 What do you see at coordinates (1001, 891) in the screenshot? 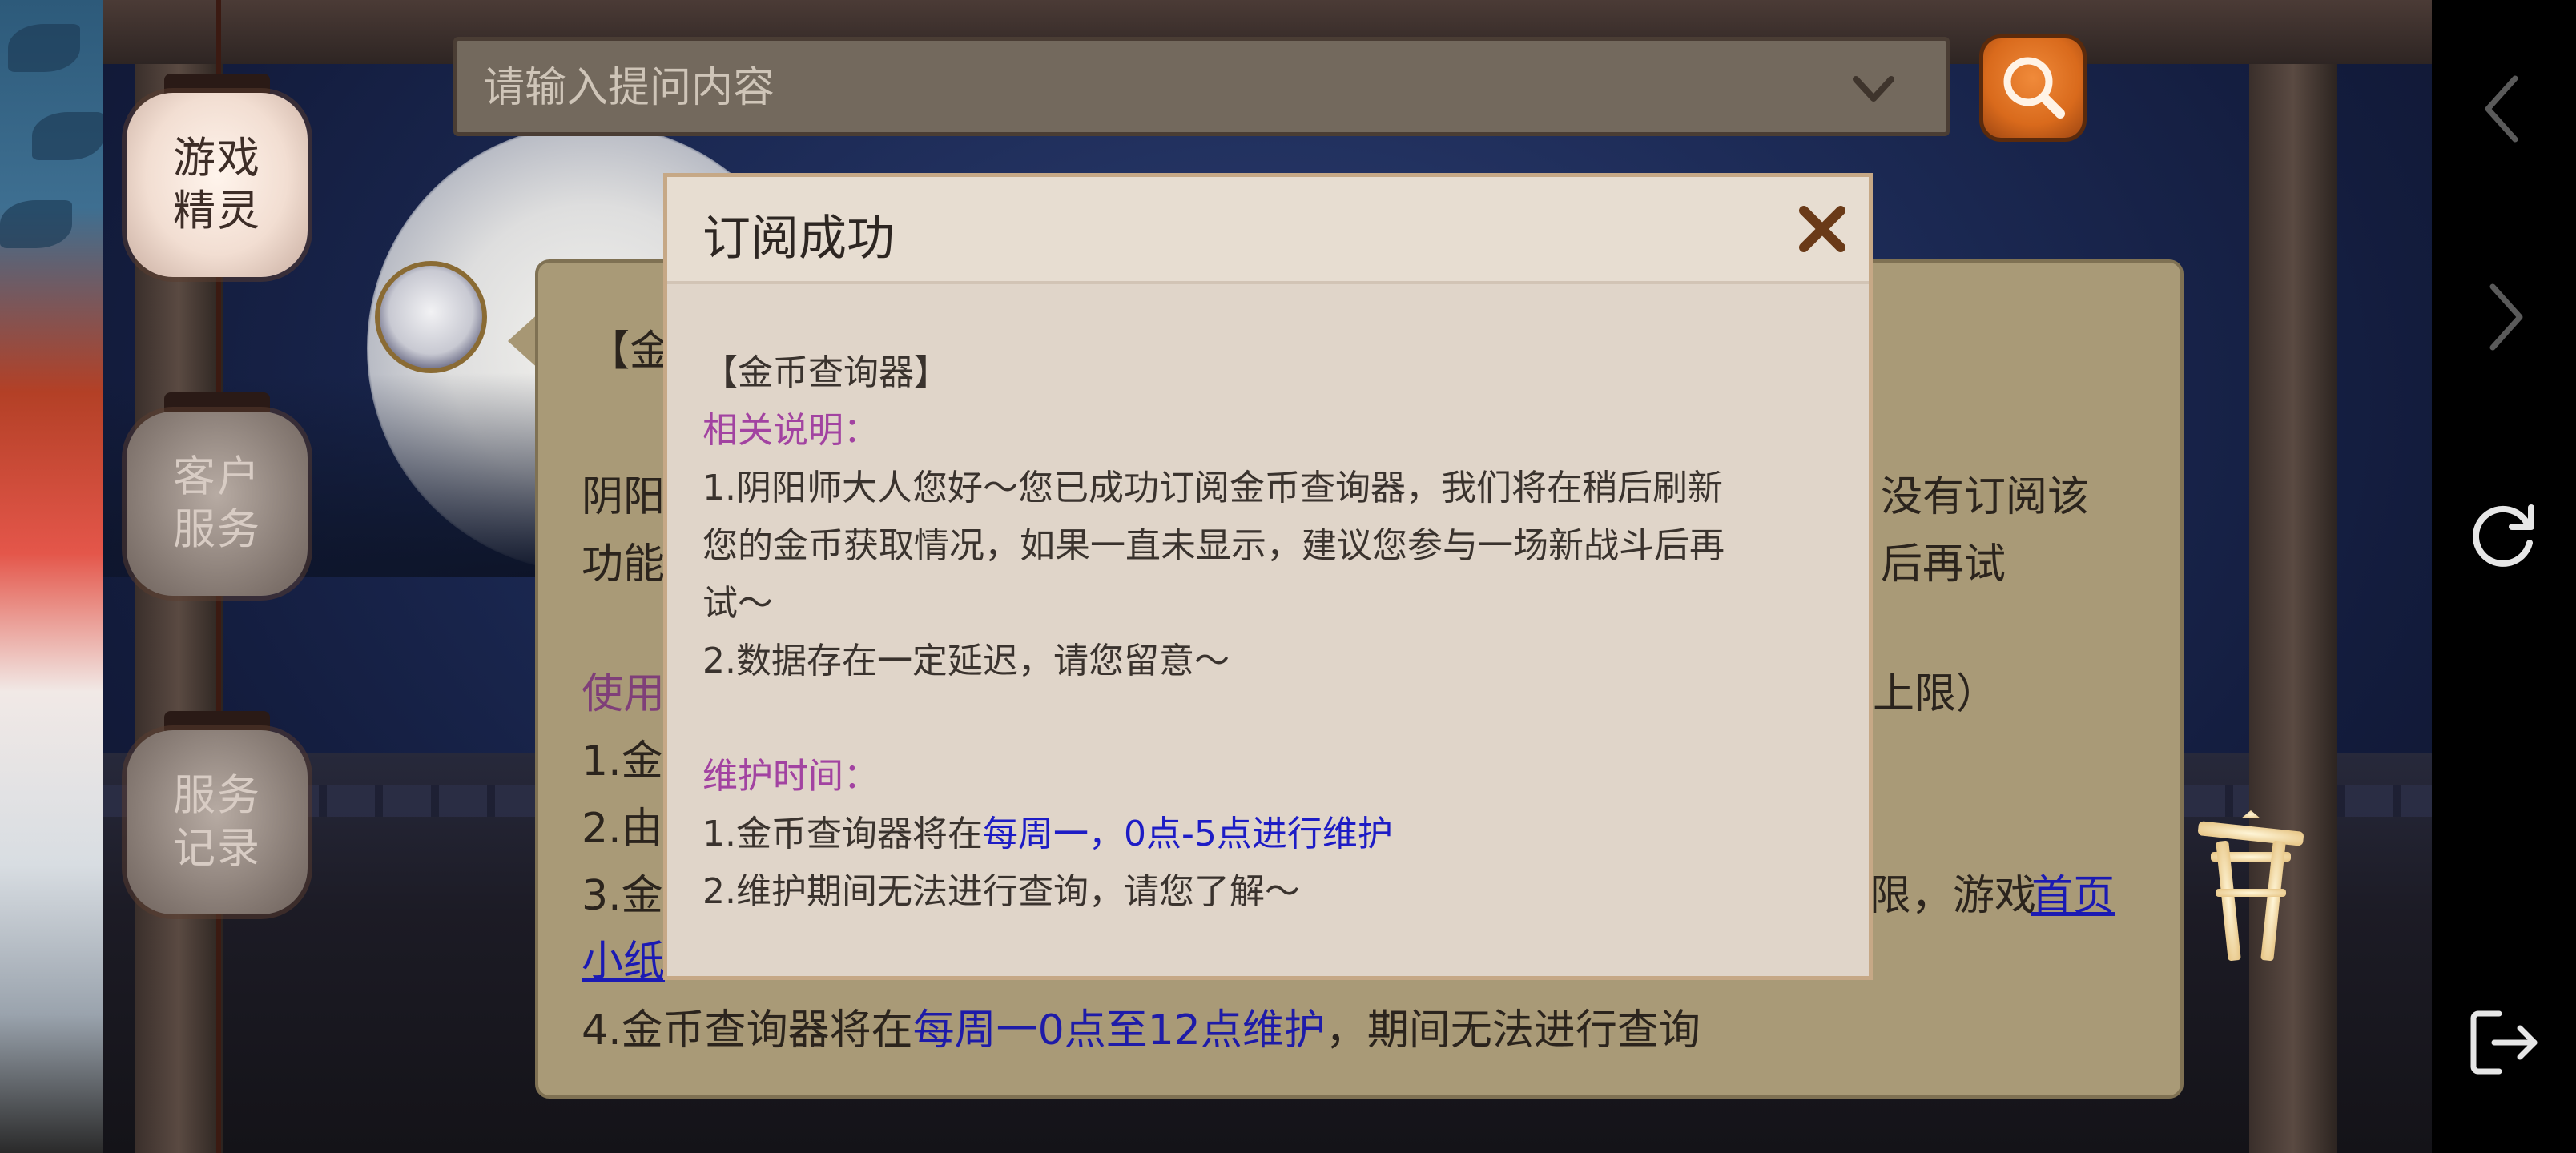
I see `dialog-text: 2.维护期间无法进行查询，请您了解～` at bounding box center [1001, 891].